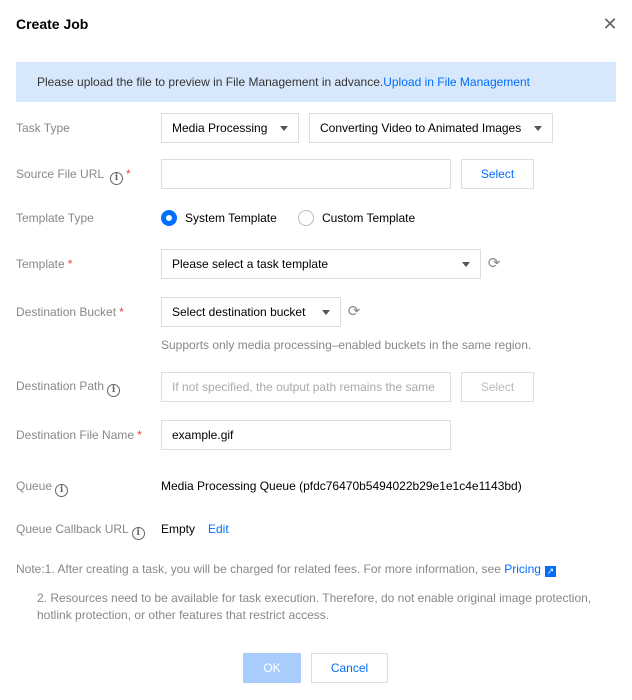  Describe the element at coordinates (250, 264) in the screenshot. I see `template-placeholder: Please select a task template` at that location.